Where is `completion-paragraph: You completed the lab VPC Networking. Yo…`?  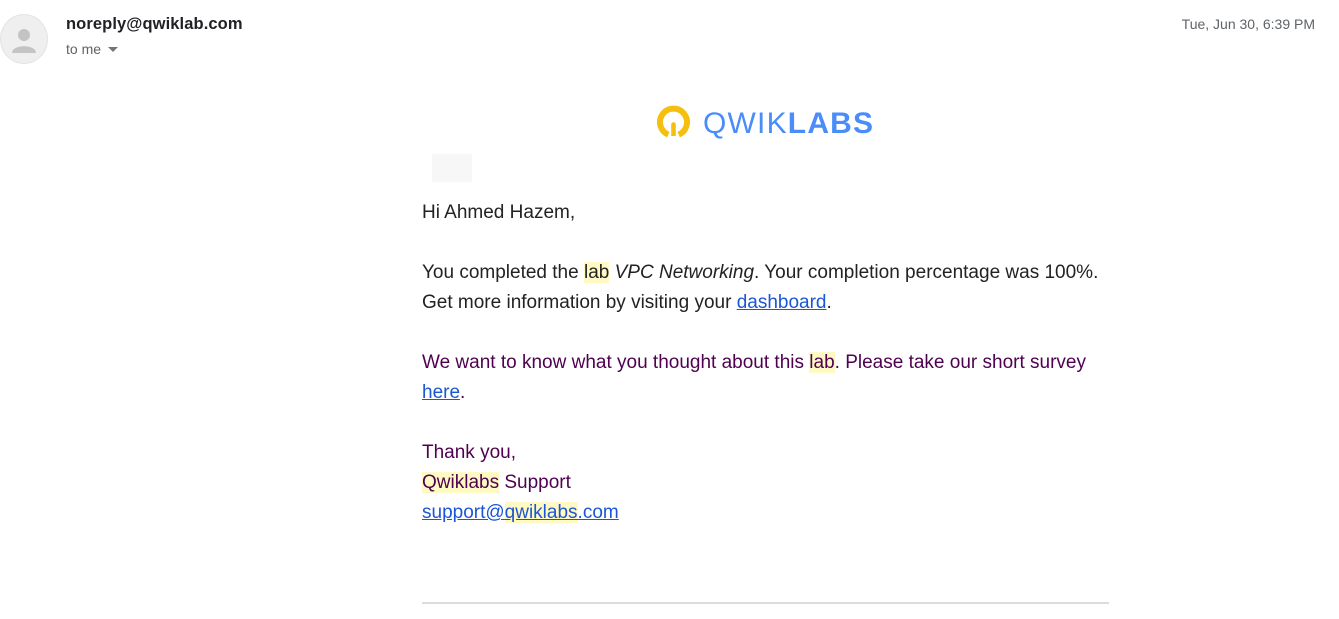 completion-paragraph: You completed the lab VPC Networking. Yo… is located at coordinates (760, 287).